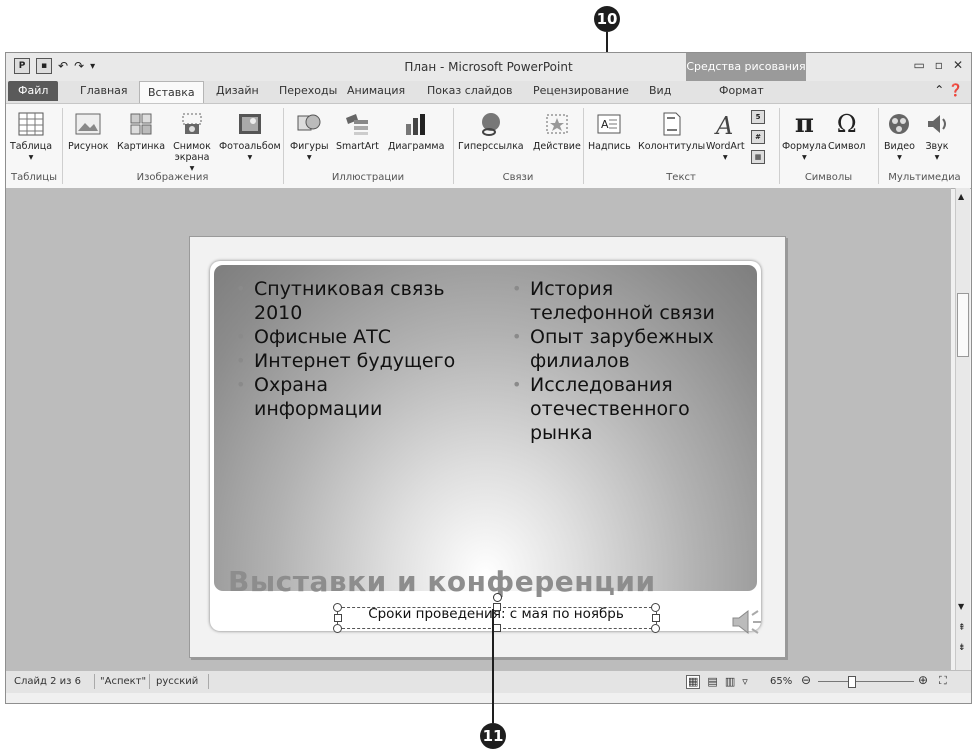 Image resolution: width=974 pixels, height=753 pixels. I want to click on list-item: Исследования отечественного рынка, so click(615, 409).